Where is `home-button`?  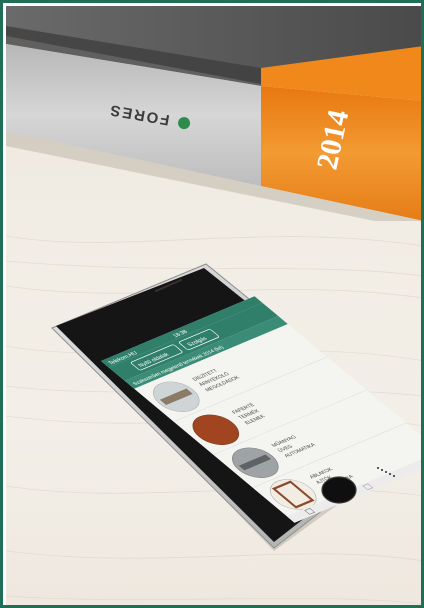 home-button is located at coordinates (339, 490).